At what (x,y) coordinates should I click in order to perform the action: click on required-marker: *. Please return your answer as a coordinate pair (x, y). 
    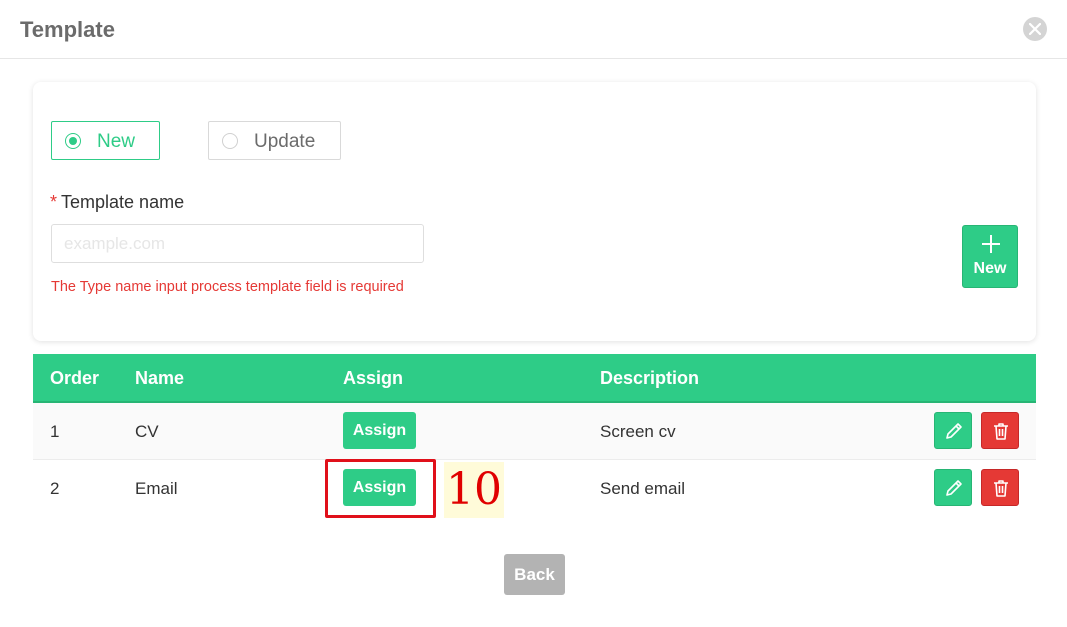
    Looking at the image, I should click on (54, 202).